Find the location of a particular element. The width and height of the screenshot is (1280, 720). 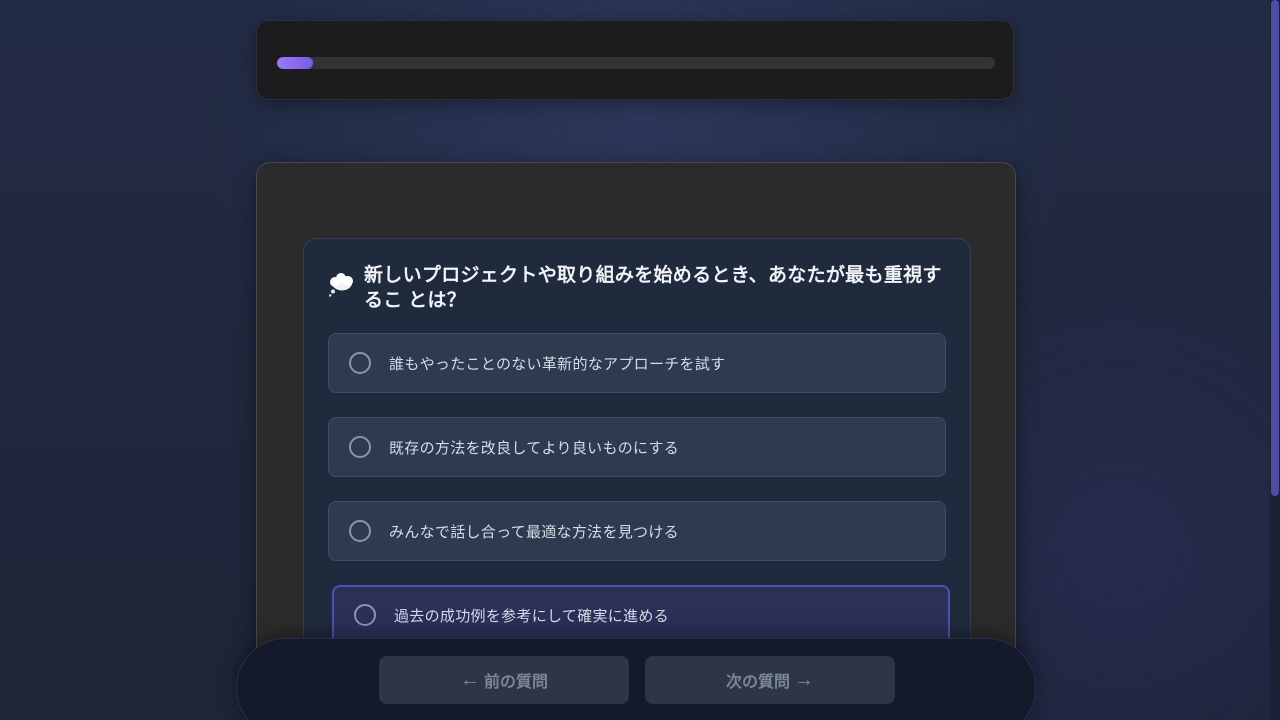

option-4: 過去の成功例を参考にして確実に進める is located at coordinates (641, 615).